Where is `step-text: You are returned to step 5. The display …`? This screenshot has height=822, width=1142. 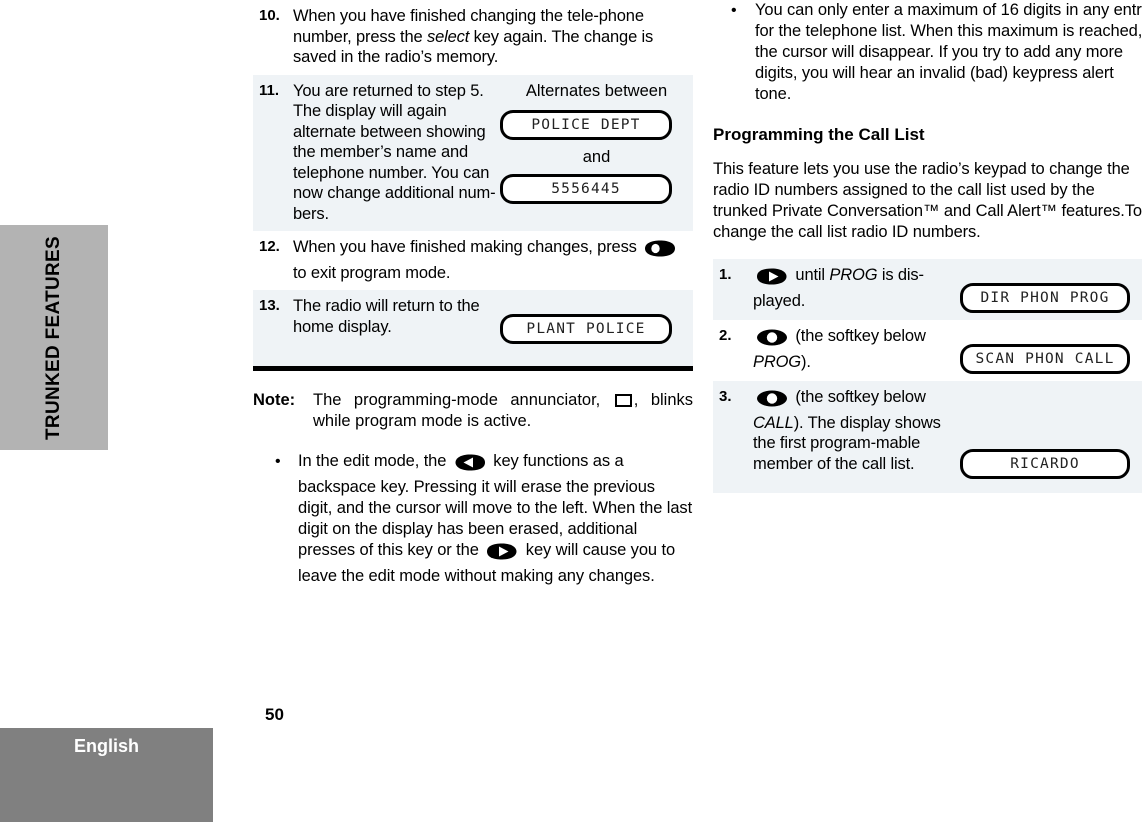 step-text: You are returned to step 5. The display … is located at coordinates (394, 152).